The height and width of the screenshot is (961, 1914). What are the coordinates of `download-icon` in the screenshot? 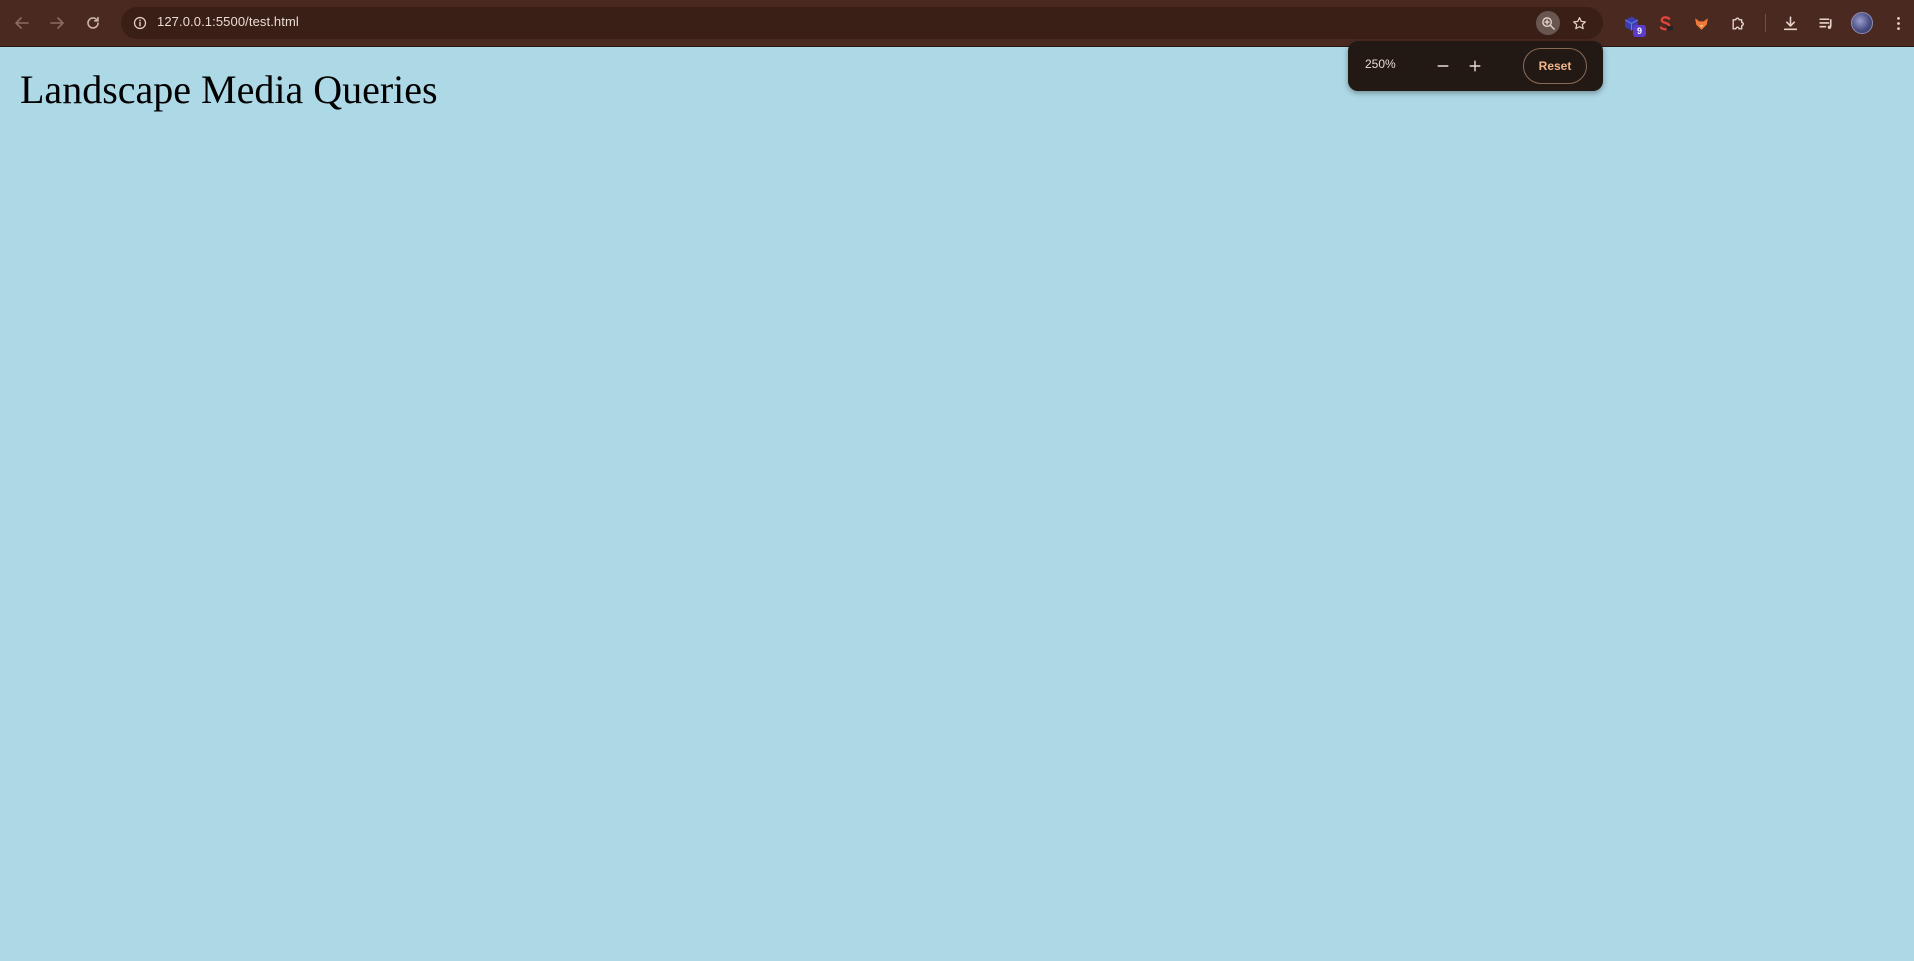 It's located at (1790, 22).